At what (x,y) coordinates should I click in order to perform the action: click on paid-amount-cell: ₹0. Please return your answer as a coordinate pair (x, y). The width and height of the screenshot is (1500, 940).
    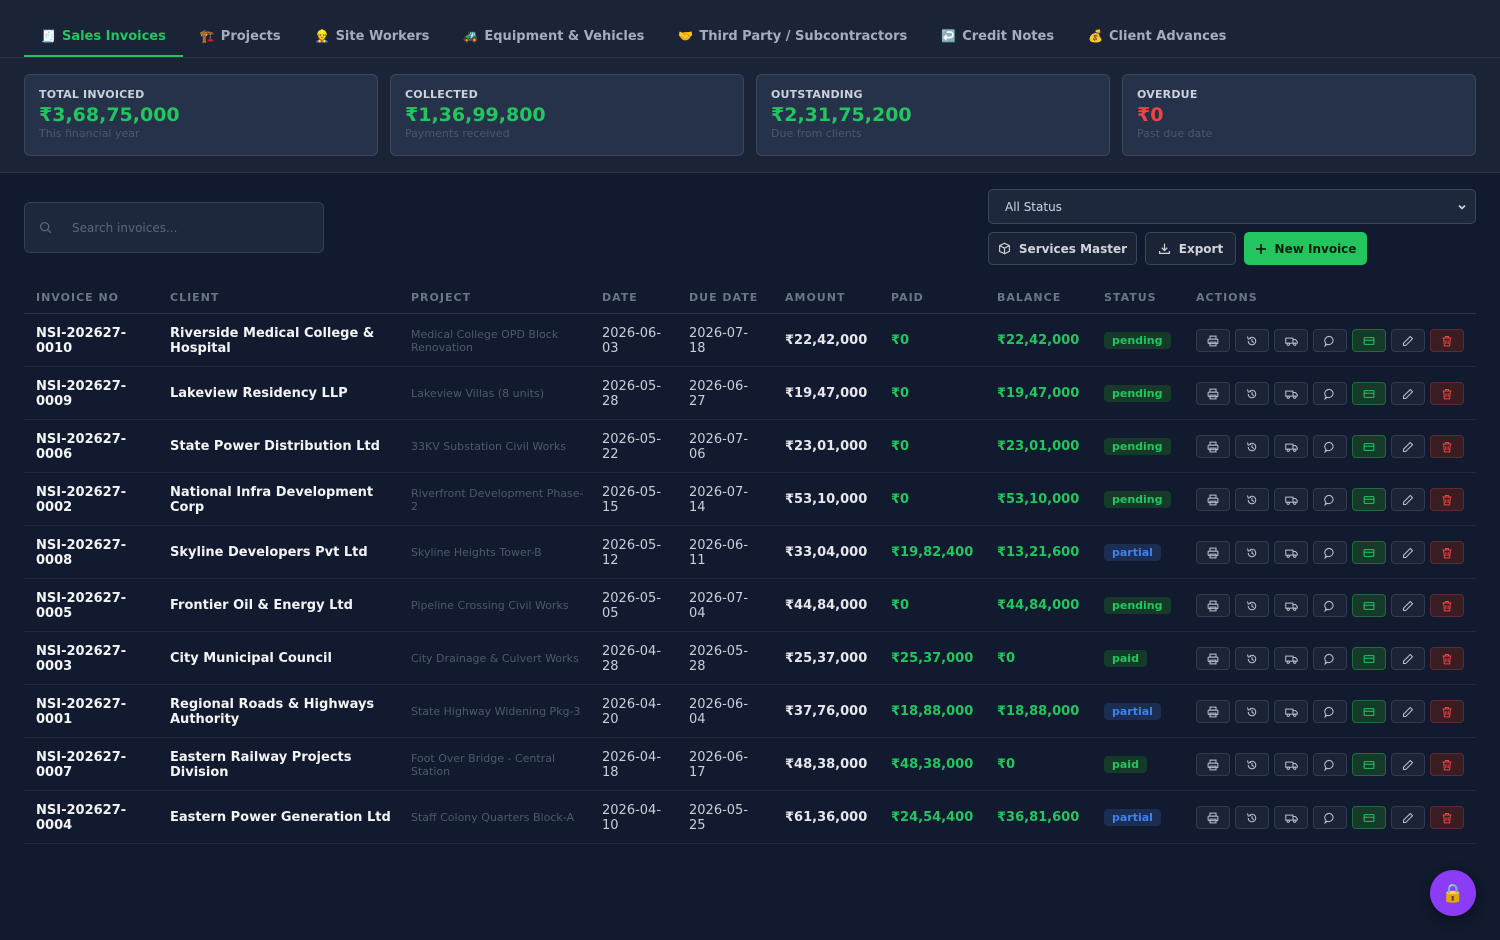
    Looking at the image, I should click on (900, 446).